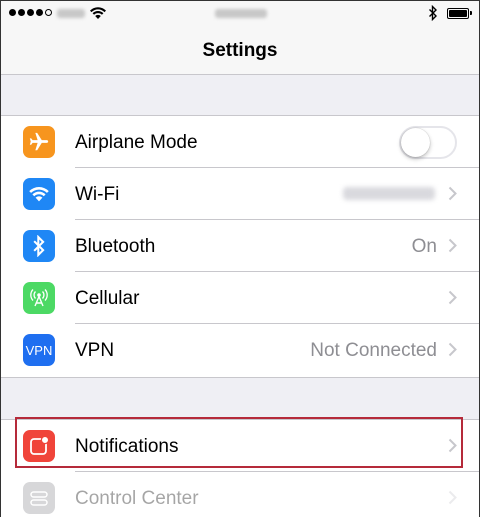  I want to click on row-label: Wi-Fi, so click(97, 194).